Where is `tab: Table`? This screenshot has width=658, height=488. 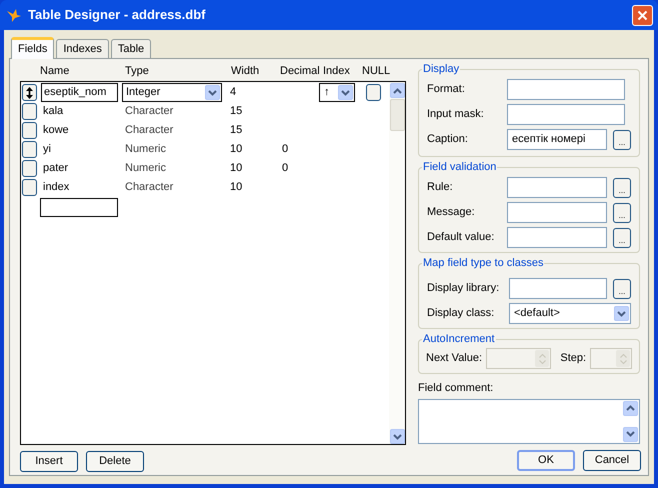 tab: Table is located at coordinates (131, 48).